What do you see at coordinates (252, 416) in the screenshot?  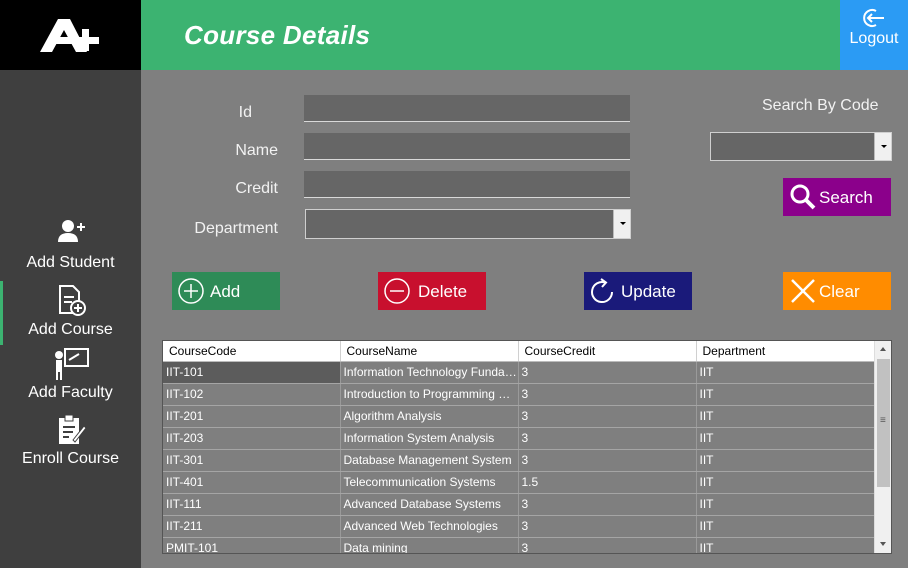 I see `table-cell: IIT-201` at bounding box center [252, 416].